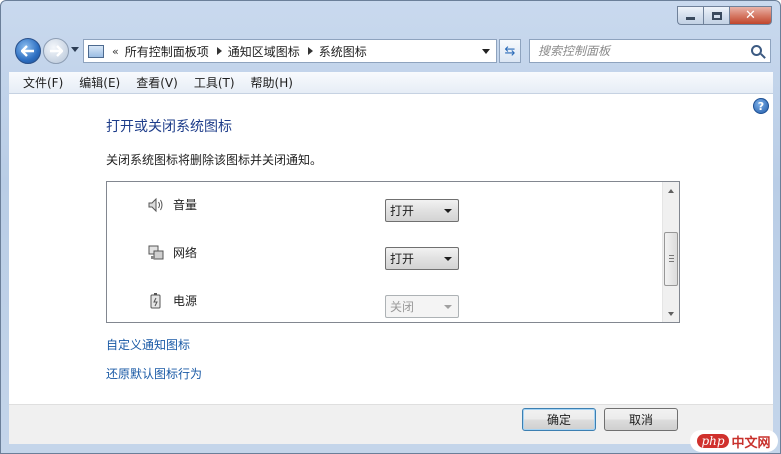  What do you see at coordinates (155, 301) in the screenshot?
I see `power-icon` at bounding box center [155, 301].